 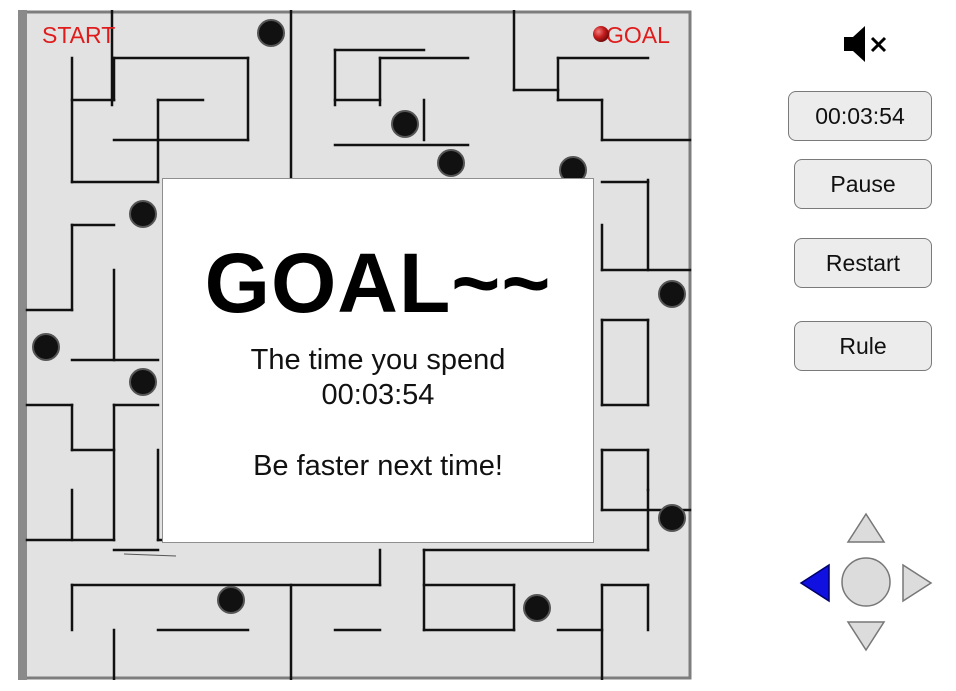 I want to click on player-ball, so click(x=601, y=34).